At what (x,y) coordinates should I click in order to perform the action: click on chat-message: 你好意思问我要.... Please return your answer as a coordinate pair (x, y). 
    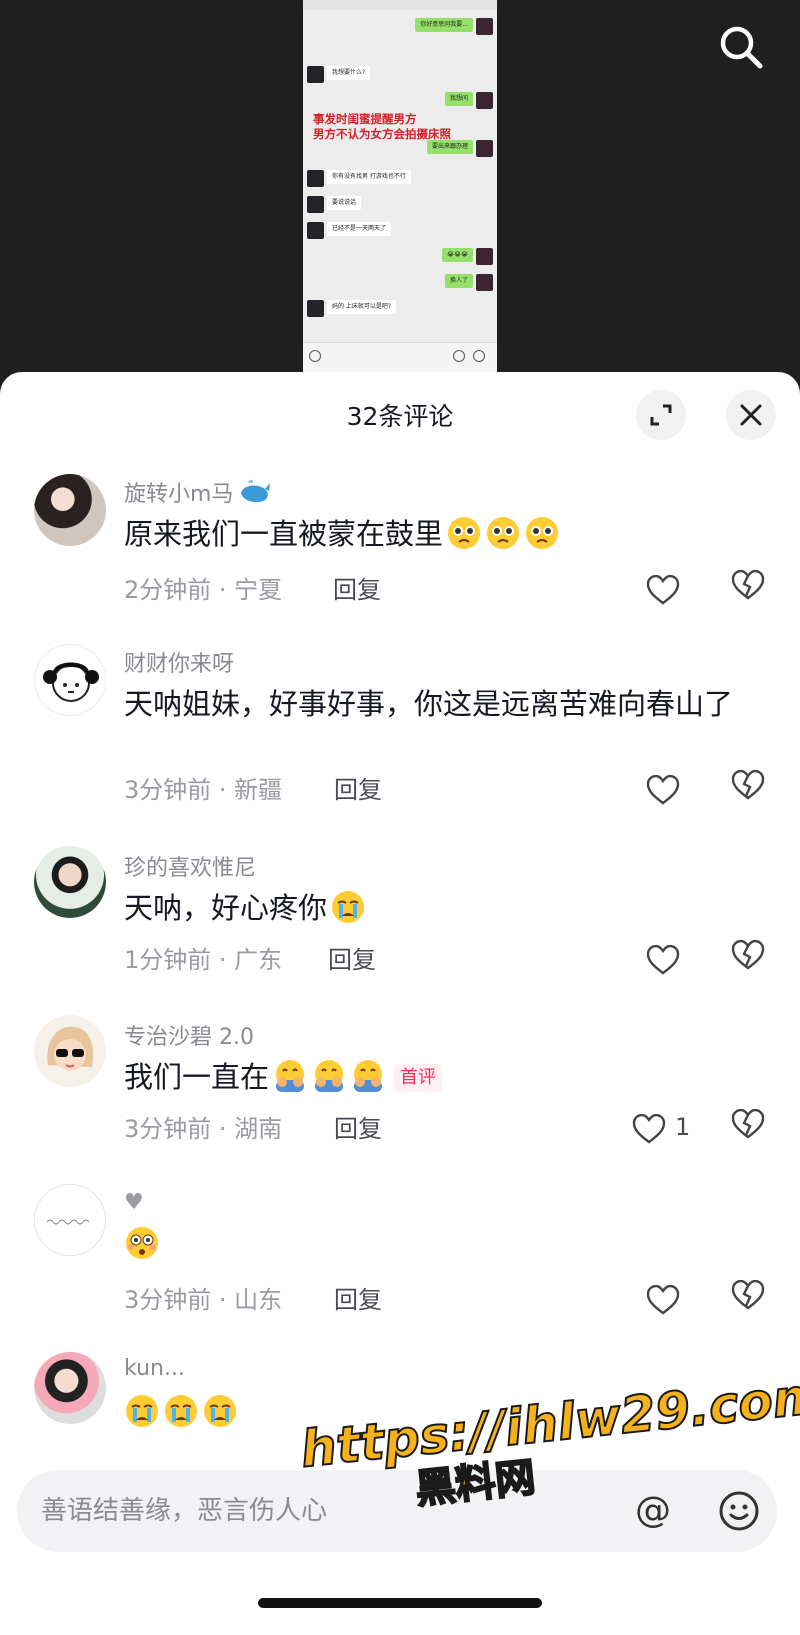
    Looking at the image, I should click on (454, 26).